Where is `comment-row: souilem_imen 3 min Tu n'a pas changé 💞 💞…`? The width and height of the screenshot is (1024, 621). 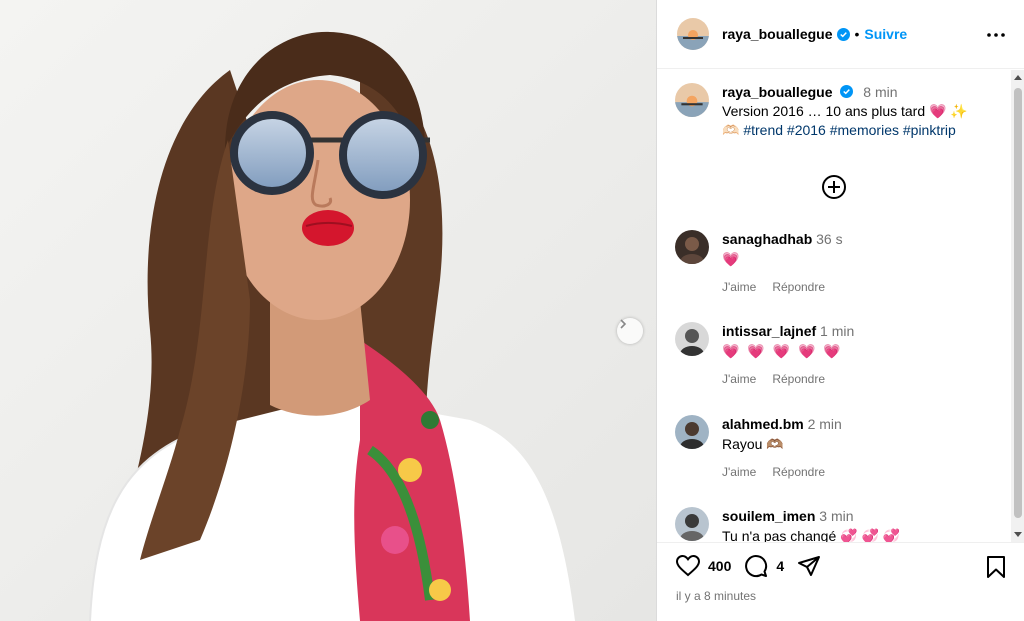 comment-row: souilem_imen 3 min Tu n'a pas changé 💞 💞… is located at coordinates (787, 524).